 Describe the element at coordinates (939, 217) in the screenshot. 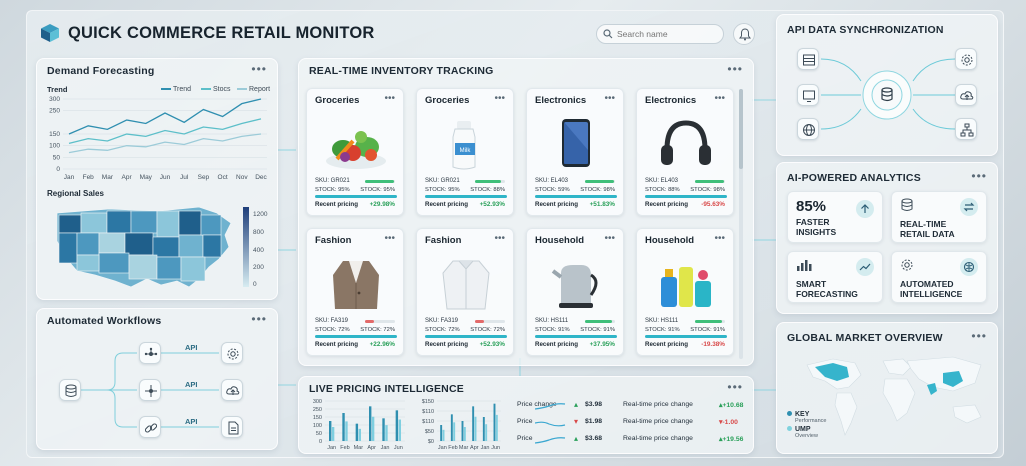

I see `realtime-data-tile: REAL-TIME RETAIL DATA` at that location.